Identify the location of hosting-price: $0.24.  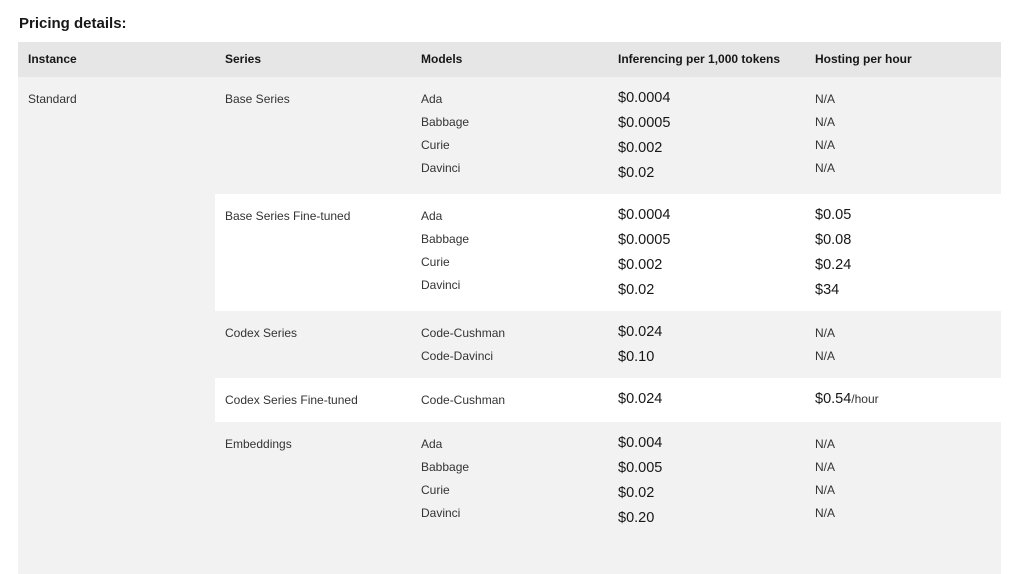
(833, 265).